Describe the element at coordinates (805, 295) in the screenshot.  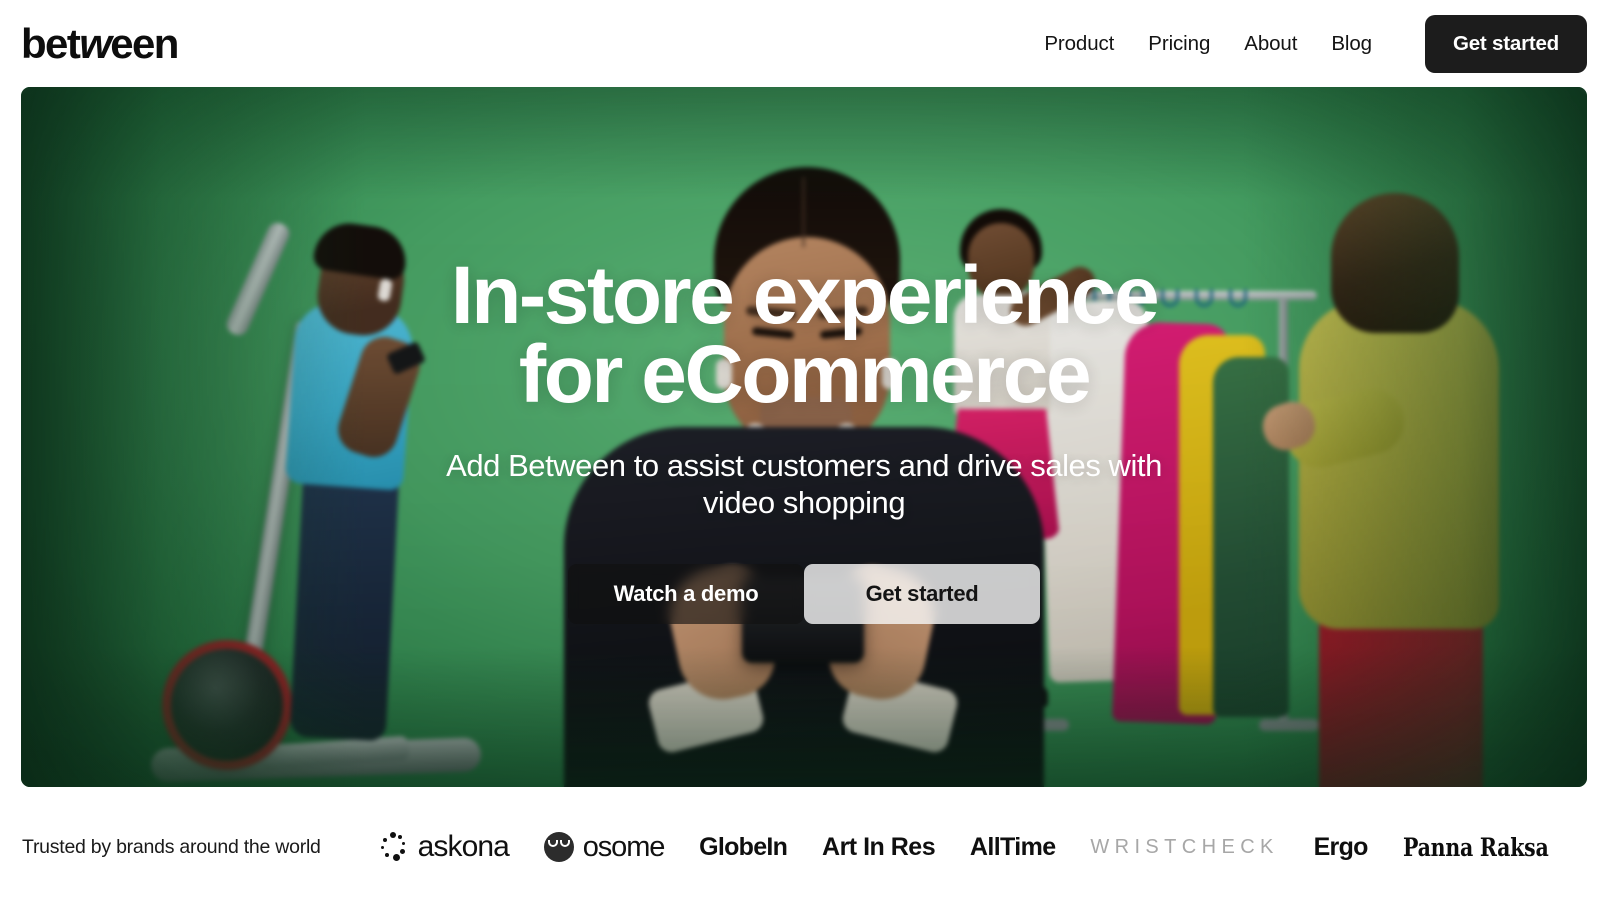
I see `hero-headline-line-1: In-store experience` at that location.